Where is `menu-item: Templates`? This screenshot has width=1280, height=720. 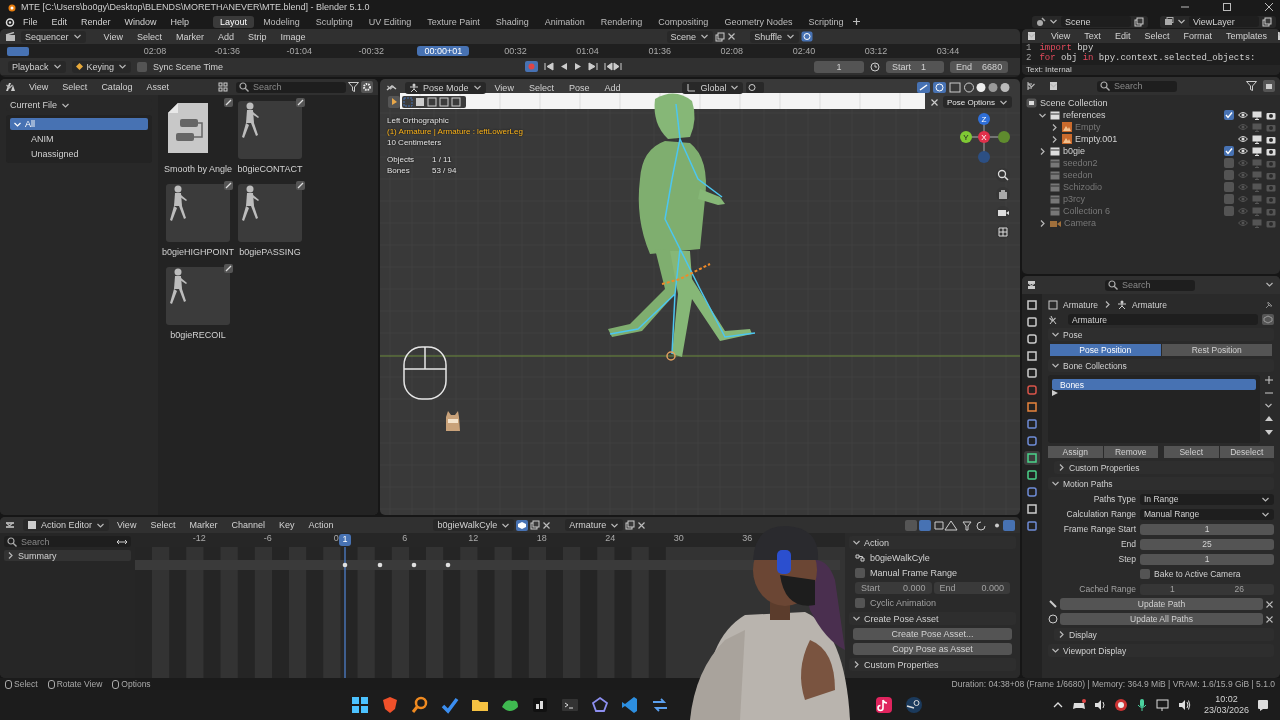
menu-item: Templates is located at coordinates (1246, 36).